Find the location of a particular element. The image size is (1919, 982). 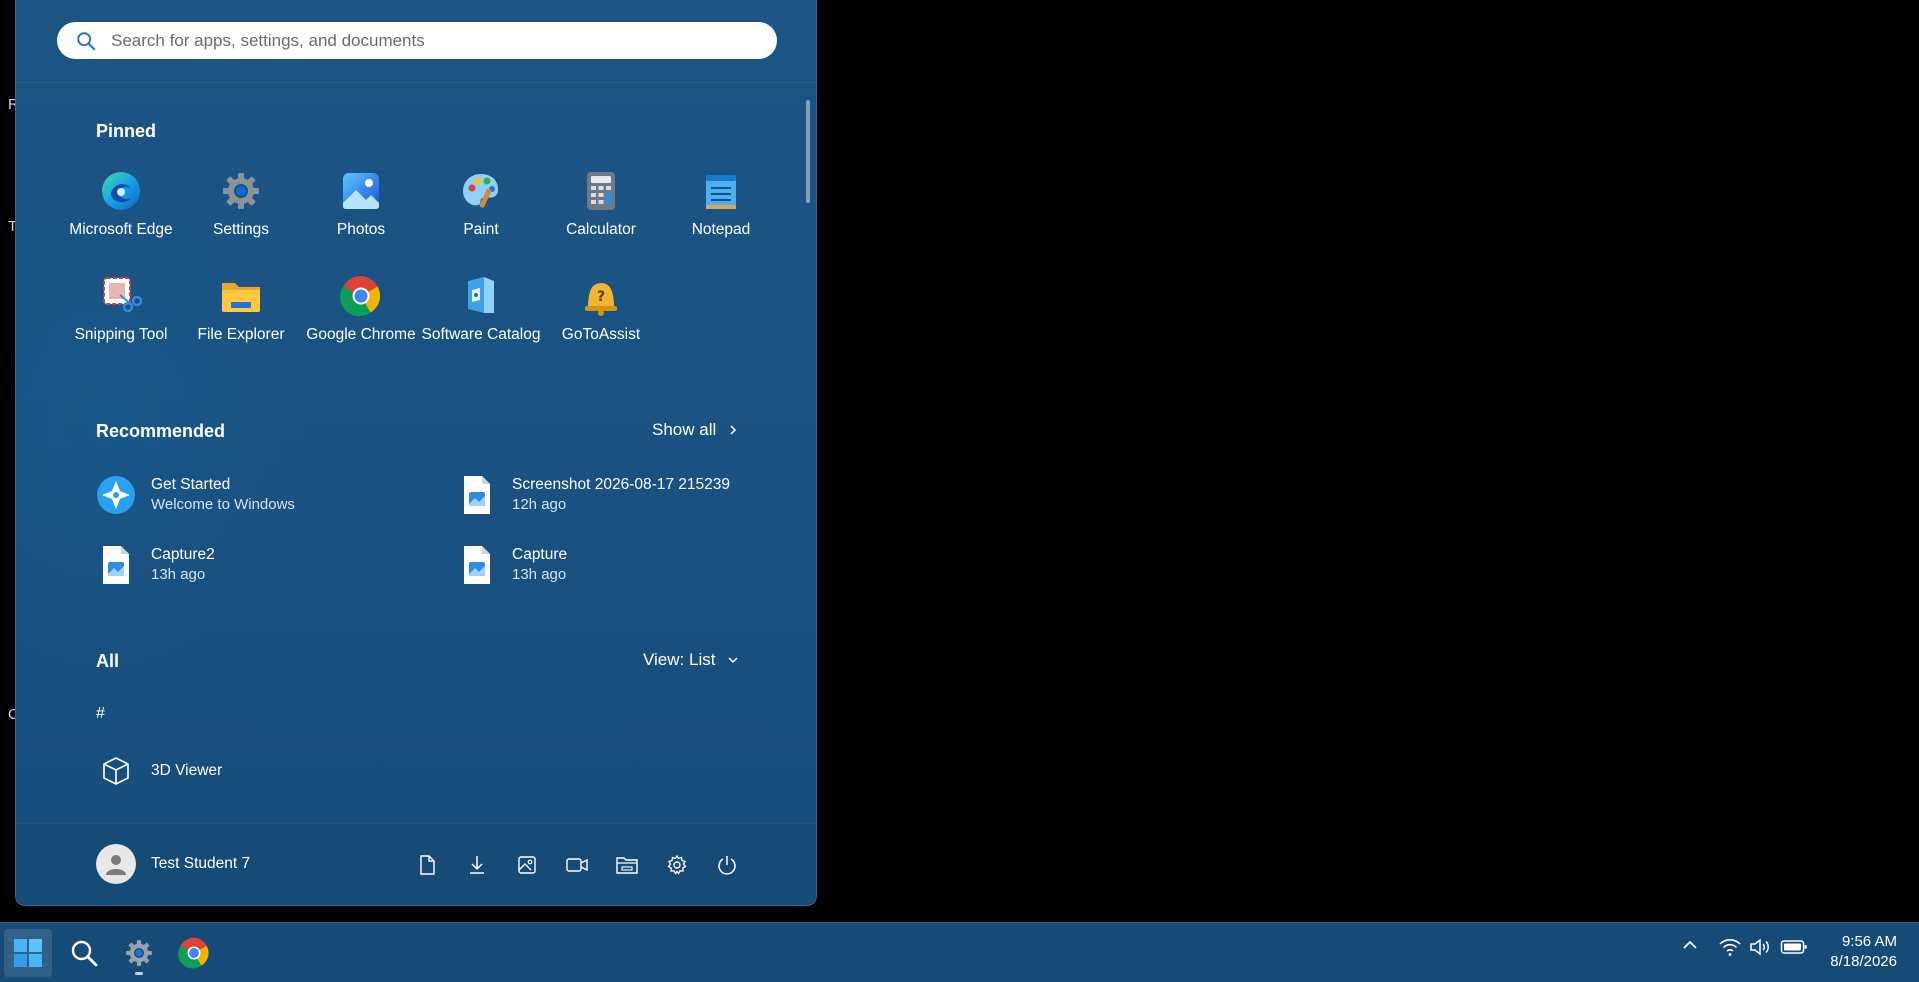

view-list-label: View: List is located at coordinates (679, 659).